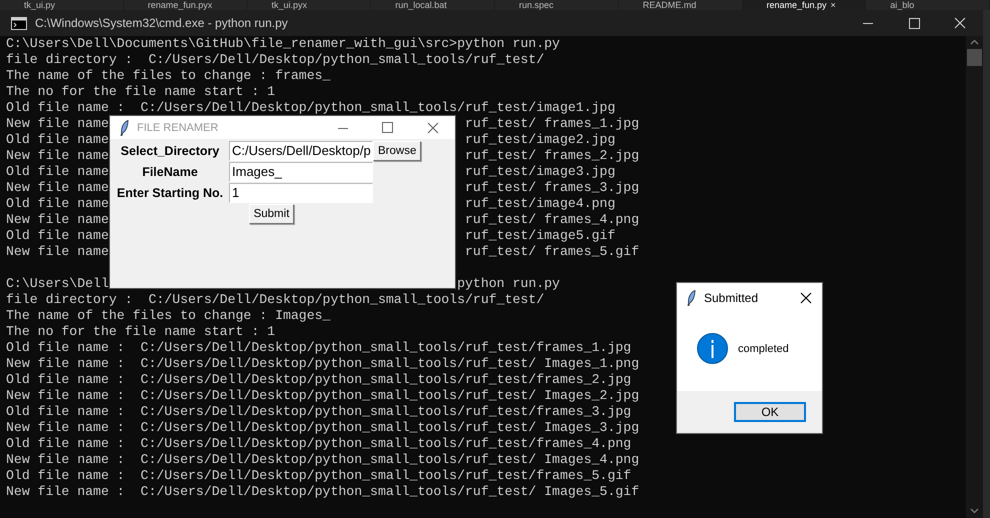 The height and width of the screenshot is (518, 990). I want to click on console-line: New file name : C:/Users/Dell/Desktop/python_small_tools/ruf_test/ Images_5.gif, so click(323, 492).